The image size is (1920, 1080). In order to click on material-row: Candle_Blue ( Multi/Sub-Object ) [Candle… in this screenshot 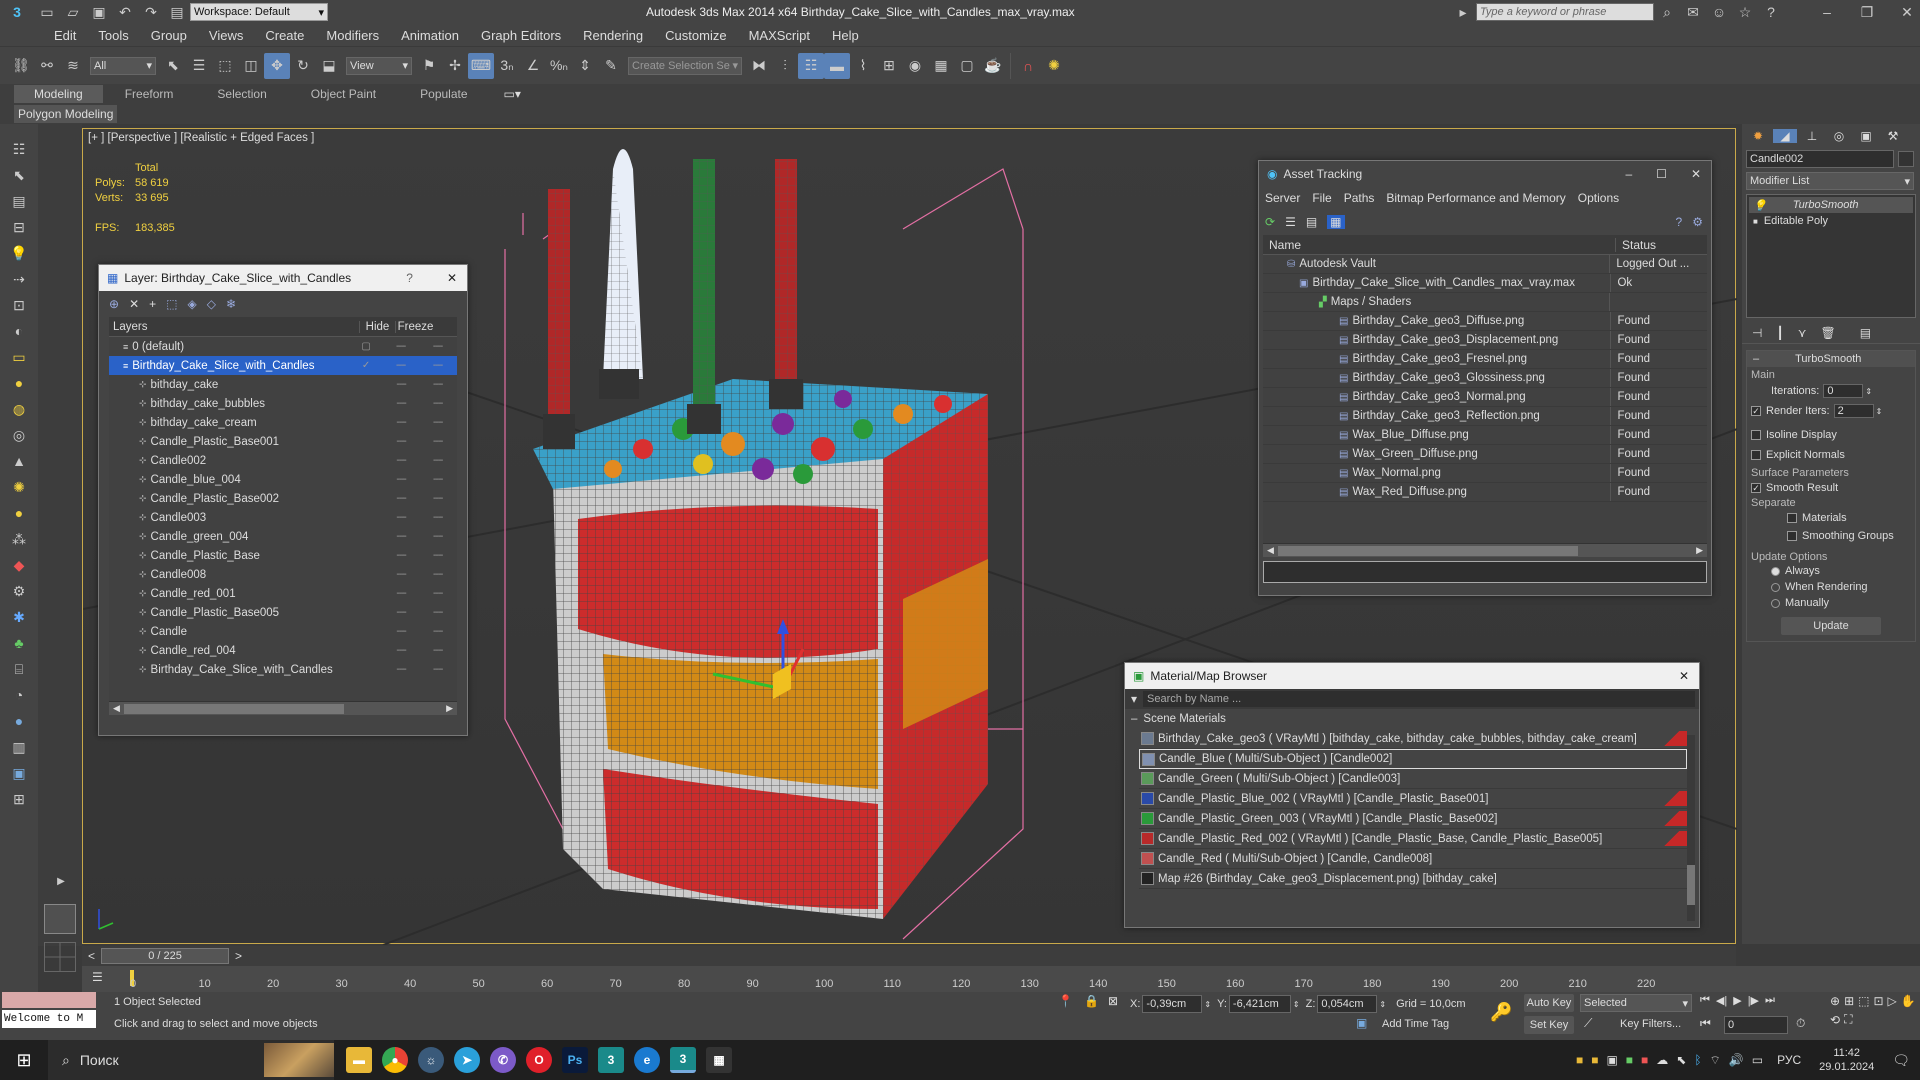, I will do `click(1413, 759)`.